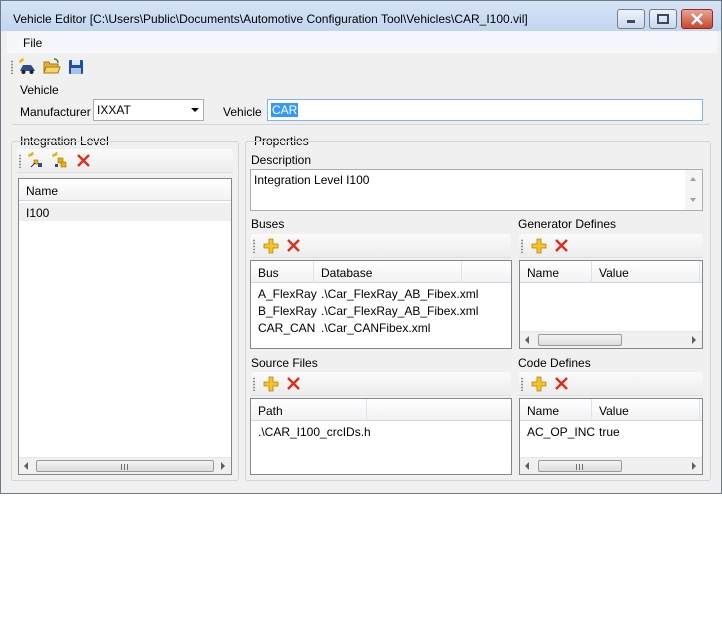 This screenshot has width=722, height=630. What do you see at coordinates (611, 246) in the screenshot?
I see `generator-defines-toolbar` at bounding box center [611, 246].